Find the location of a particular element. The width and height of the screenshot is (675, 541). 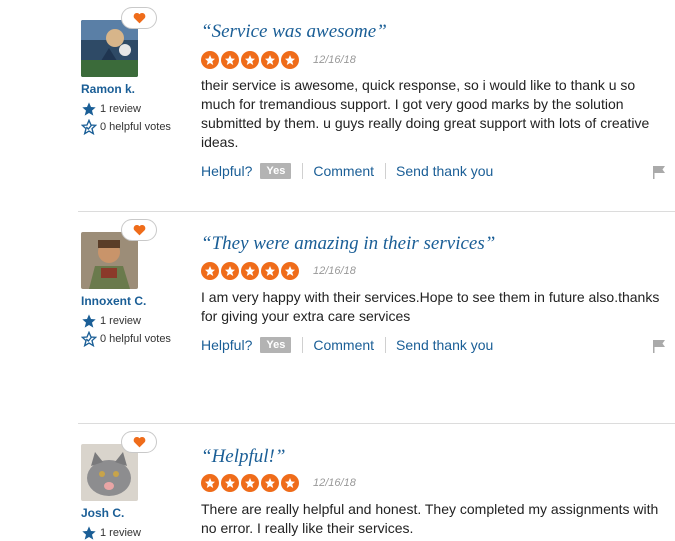

user-name: Innoxent C. is located at coordinates (113, 301).